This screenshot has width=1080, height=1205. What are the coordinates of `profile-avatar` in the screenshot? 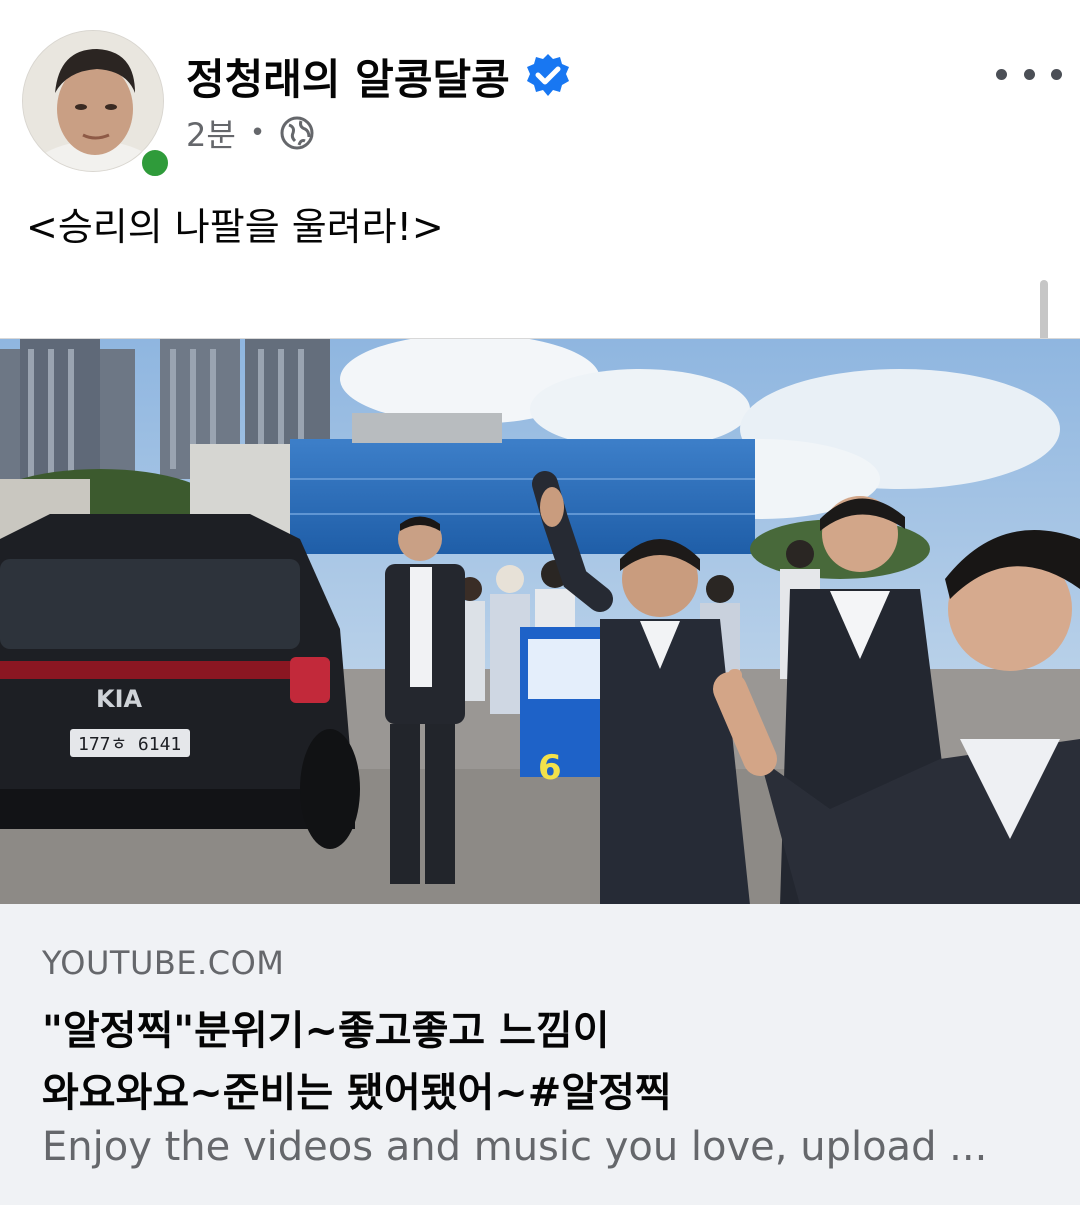 It's located at (97, 105).